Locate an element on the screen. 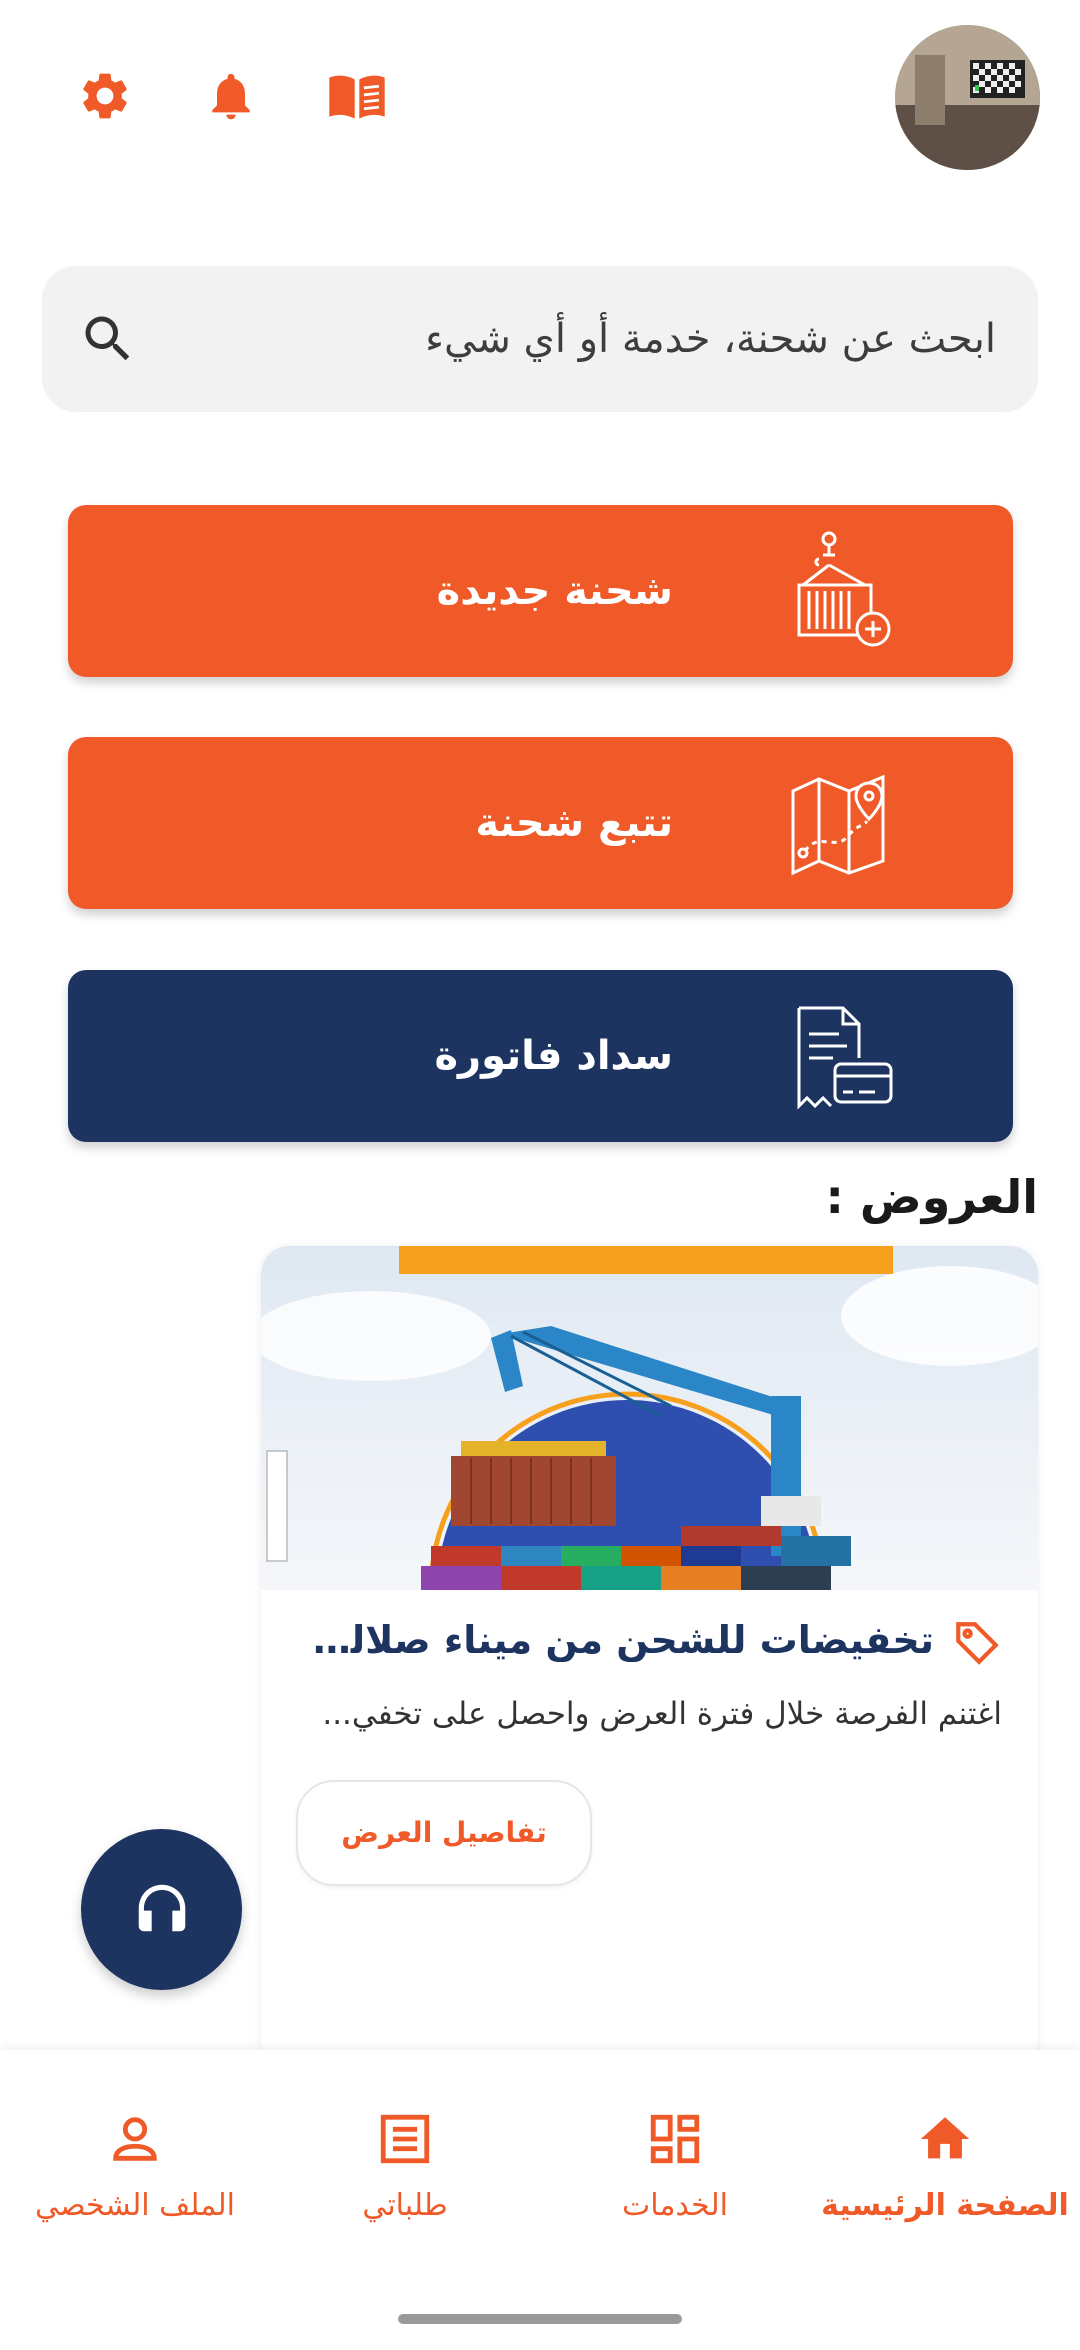 Image resolution: width=1080 pixels, height=2350 pixels. book-icon is located at coordinates (357, 96).